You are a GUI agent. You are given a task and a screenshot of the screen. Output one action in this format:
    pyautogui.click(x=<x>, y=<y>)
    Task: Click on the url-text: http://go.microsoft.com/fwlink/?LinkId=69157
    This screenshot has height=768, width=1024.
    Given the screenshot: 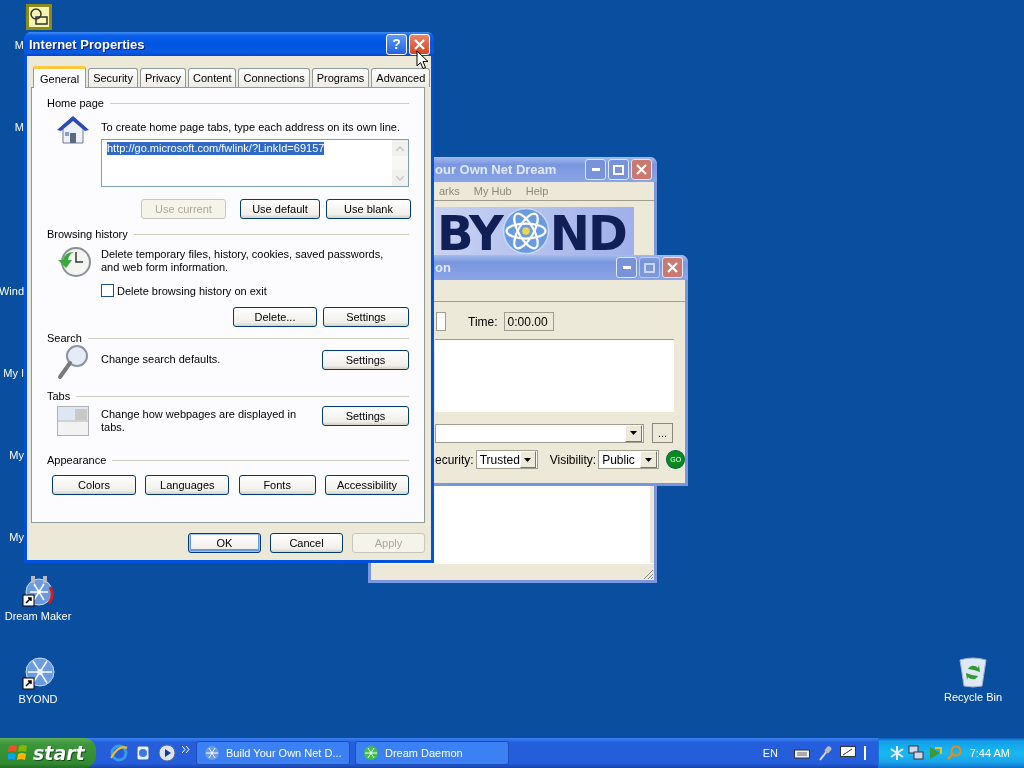 What is the action you would take?
    pyautogui.click(x=216, y=148)
    